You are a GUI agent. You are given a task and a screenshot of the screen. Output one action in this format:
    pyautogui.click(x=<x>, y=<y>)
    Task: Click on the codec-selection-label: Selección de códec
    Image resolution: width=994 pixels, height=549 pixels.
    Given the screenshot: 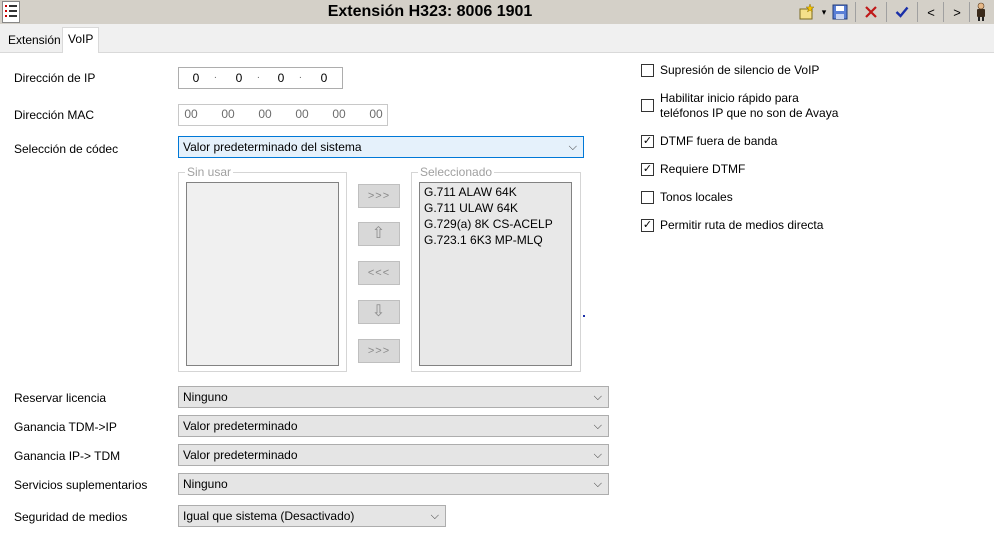 What is the action you would take?
    pyautogui.click(x=66, y=149)
    